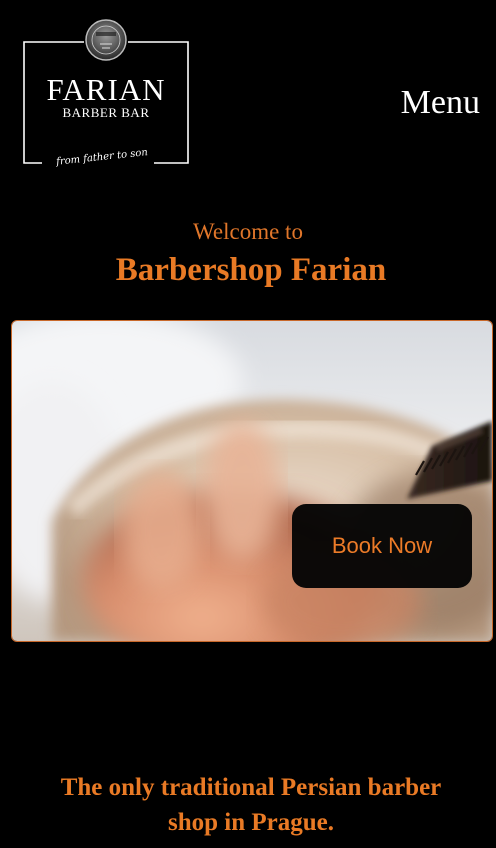 Image resolution: width=496 pixels, height=848 pixels. I want to click on brand-logo: FARIAN BARBER BAR from father to son, so click(106, 103).